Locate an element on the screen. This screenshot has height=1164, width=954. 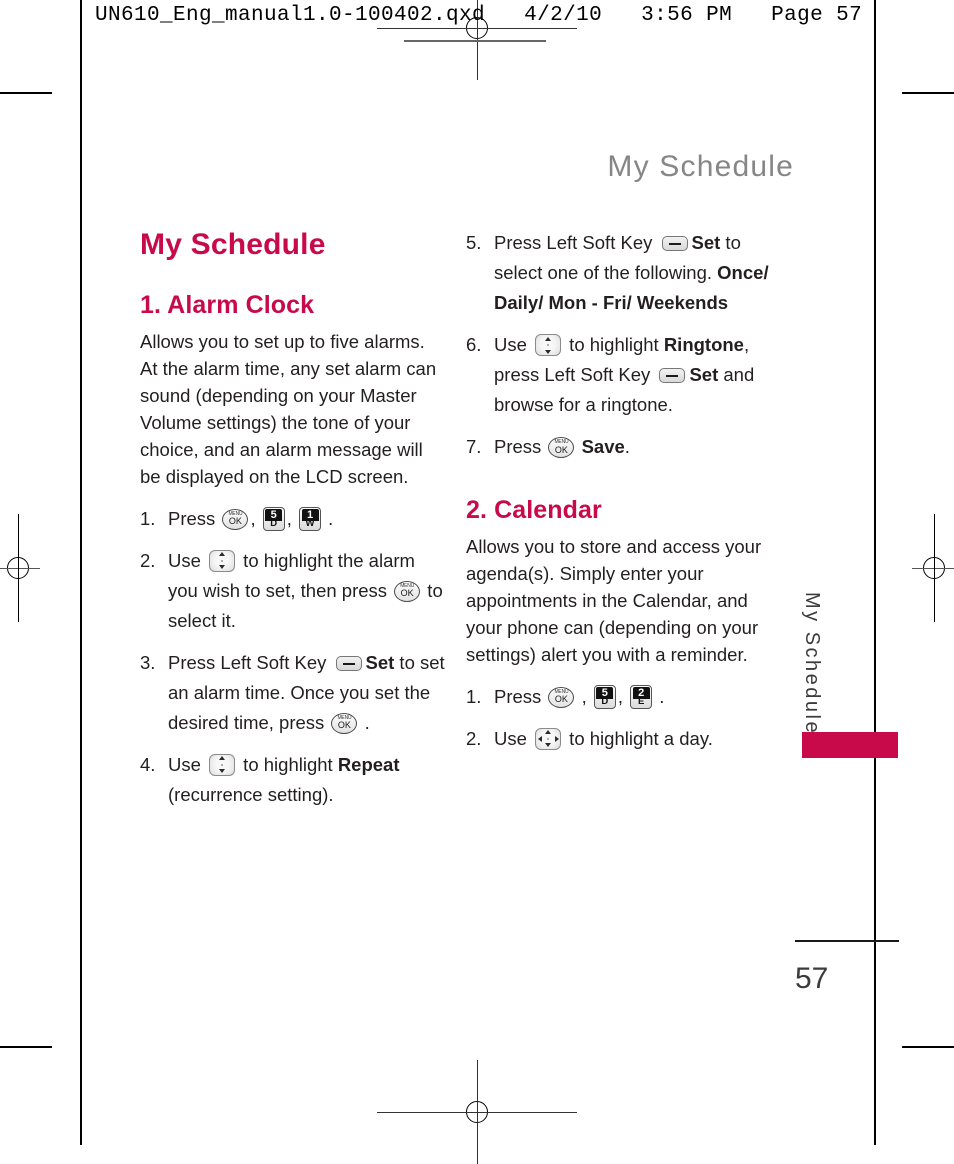
page-trim-line-left is located at coordinates (81, 572).